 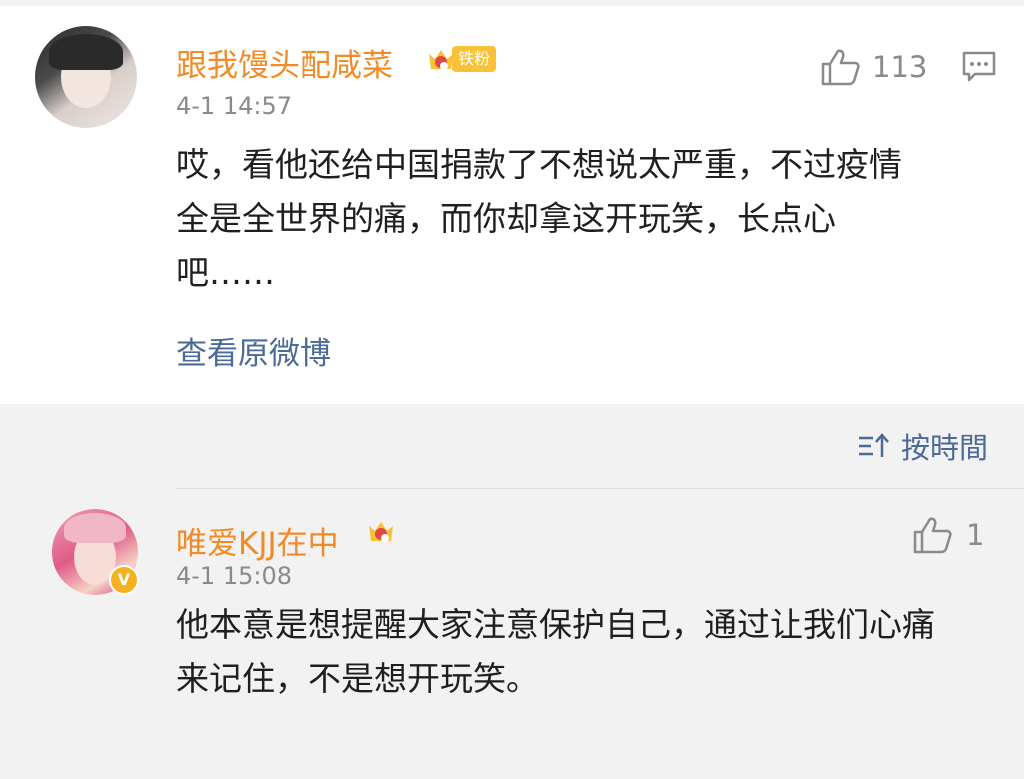 What do you see at coordinates (600, 488) in the screenshot?
I see `divider` at bounding box center [600, 488].